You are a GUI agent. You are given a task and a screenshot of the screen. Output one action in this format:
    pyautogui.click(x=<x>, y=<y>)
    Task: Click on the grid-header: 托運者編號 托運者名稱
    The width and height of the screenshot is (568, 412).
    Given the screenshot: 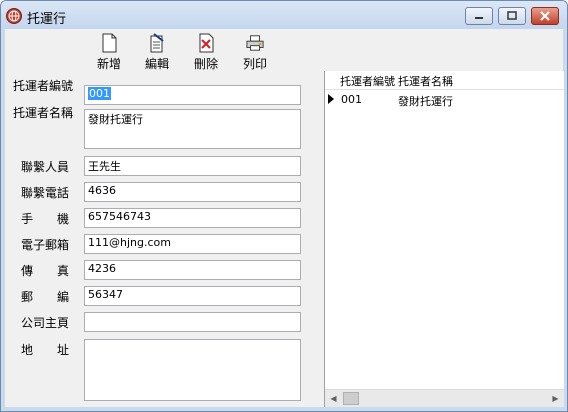 What is the action you would take?
    pyautogui.click(x=444, y=80)
    